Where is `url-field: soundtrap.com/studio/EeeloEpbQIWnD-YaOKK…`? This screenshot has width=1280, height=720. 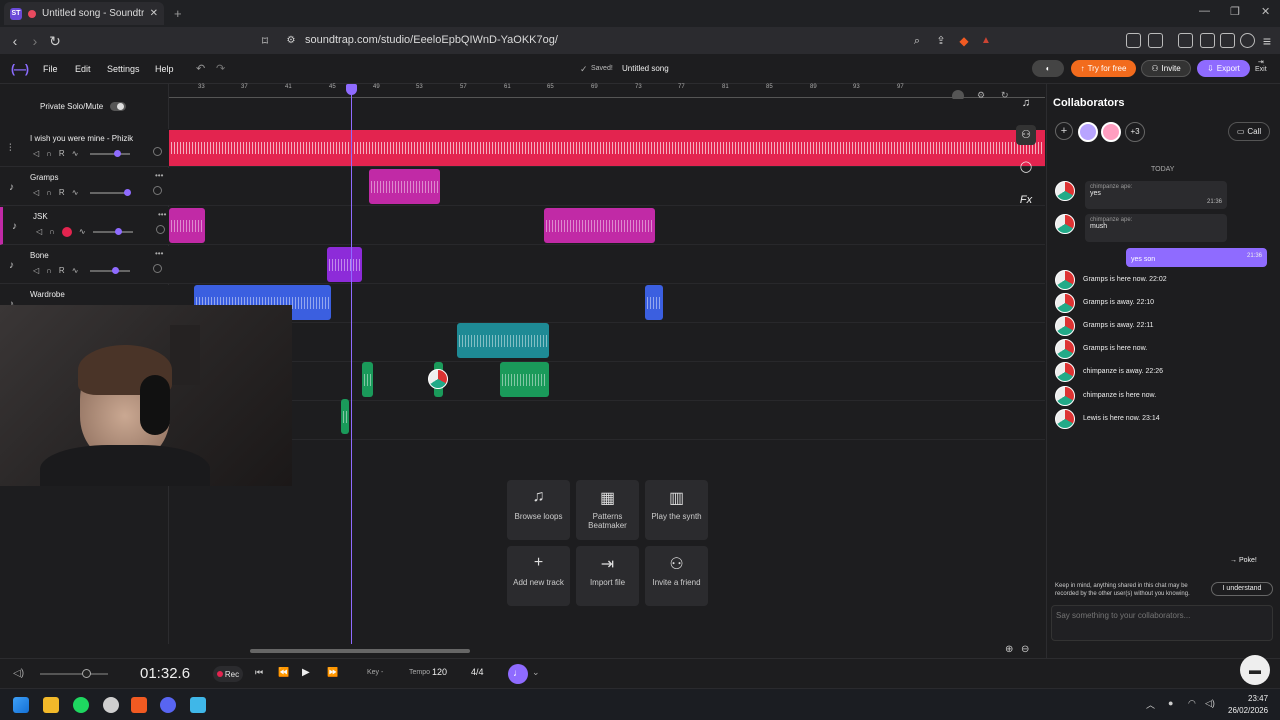
url-field: soundtrap.com/studio/EeeloEpbQIWnD-YaOKK… is located at coordinates (431, 40).